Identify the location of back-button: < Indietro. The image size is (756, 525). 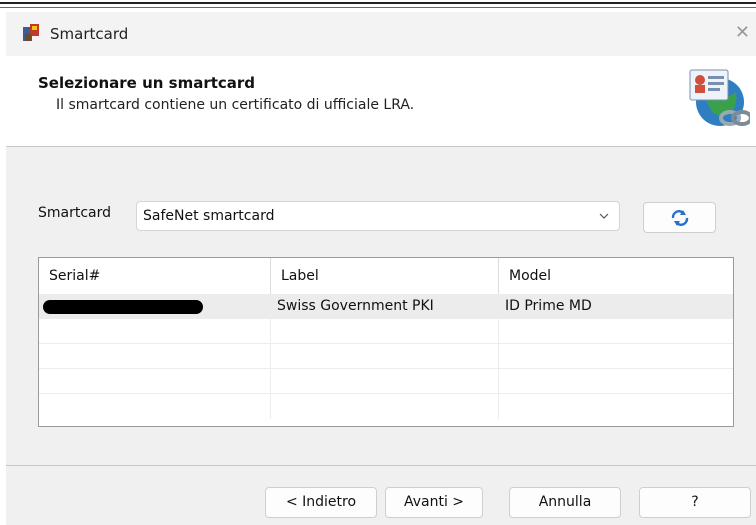
(321, 502).